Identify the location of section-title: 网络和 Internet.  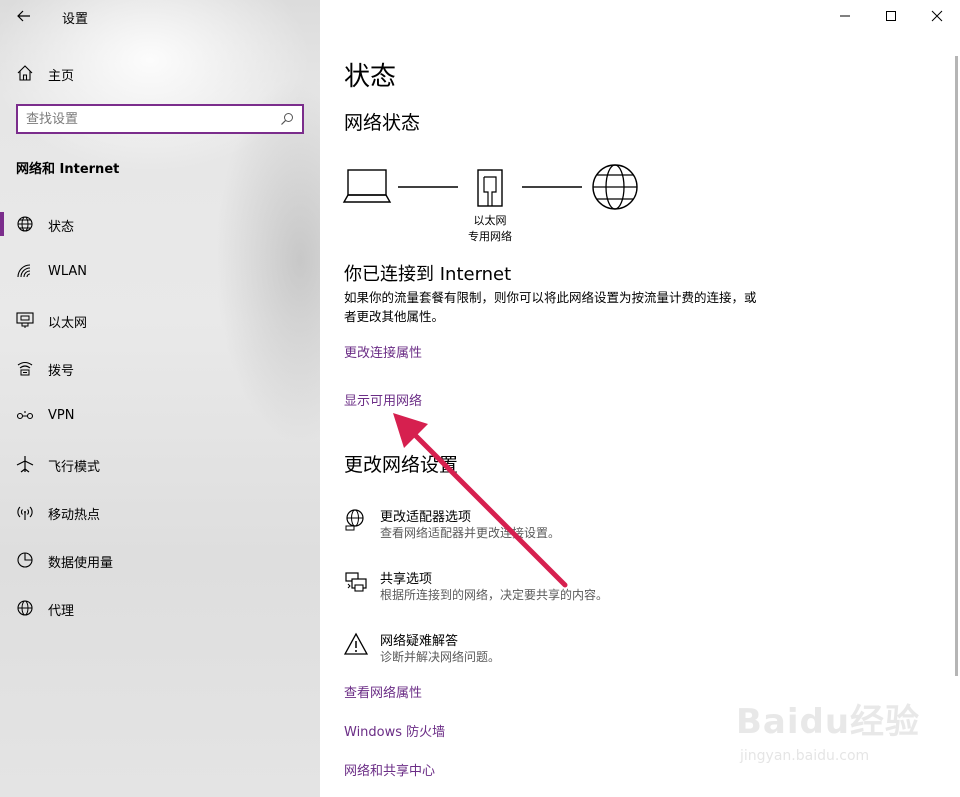
(68, 169).